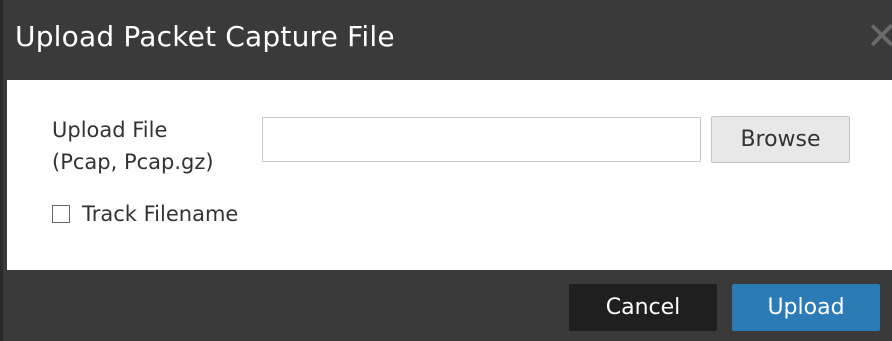 The height and width of the screenshot is (341, 892). What do you see at coordinates (205, 36) in the screenshot?
I see `dialog-title: Upload Packet Capture File` at bounding box center [205, 36].